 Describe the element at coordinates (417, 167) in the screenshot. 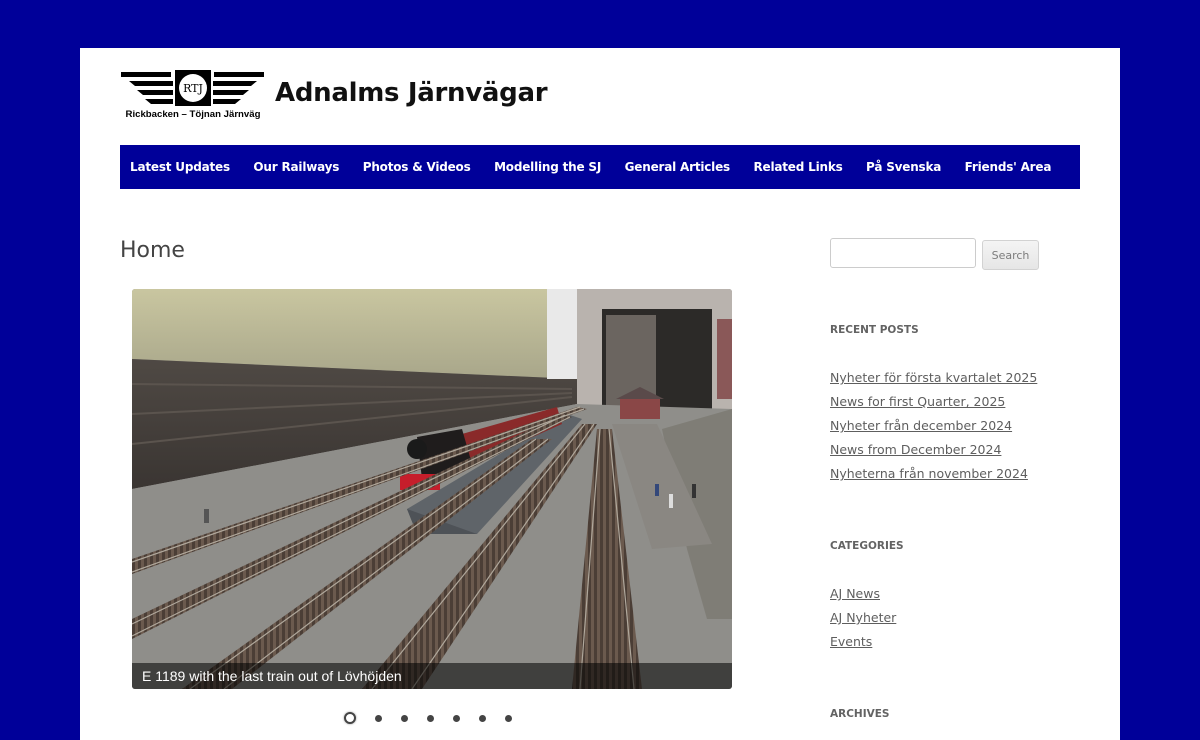

I see `nav-item-photos-videos: Photos & Videos` at that location.